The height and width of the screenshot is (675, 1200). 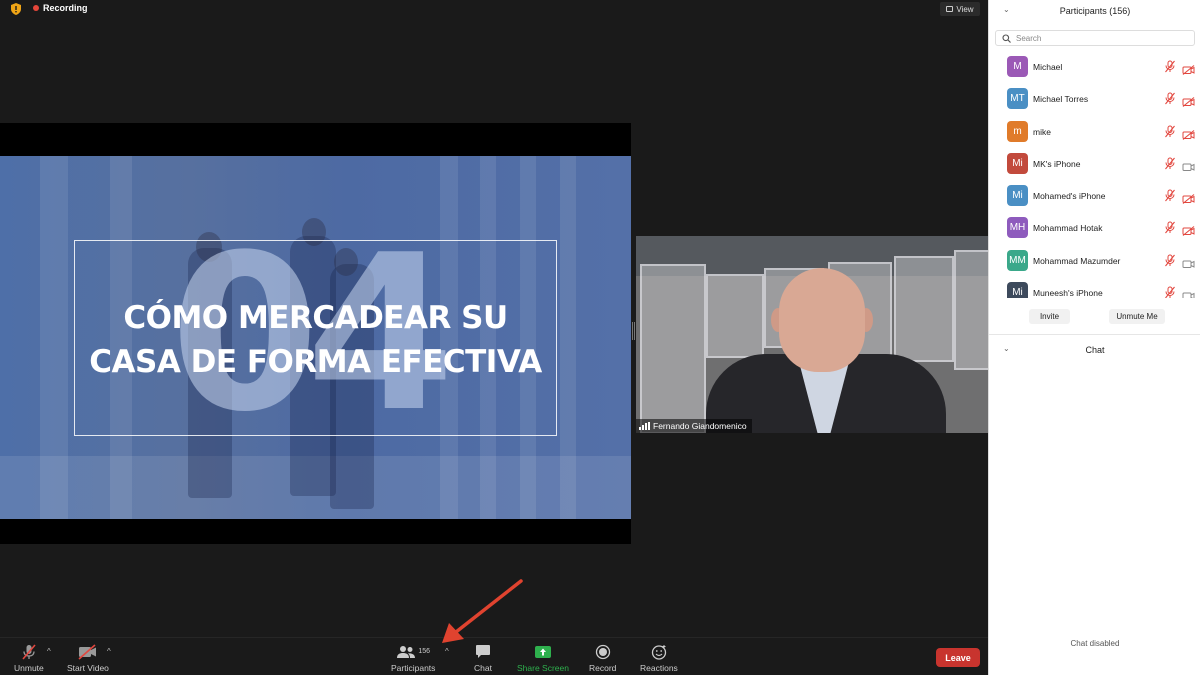 What do you see at coordinates (633, 331) in the screenshot?
I see `split-view-handle` at bounding box center [633, 331].